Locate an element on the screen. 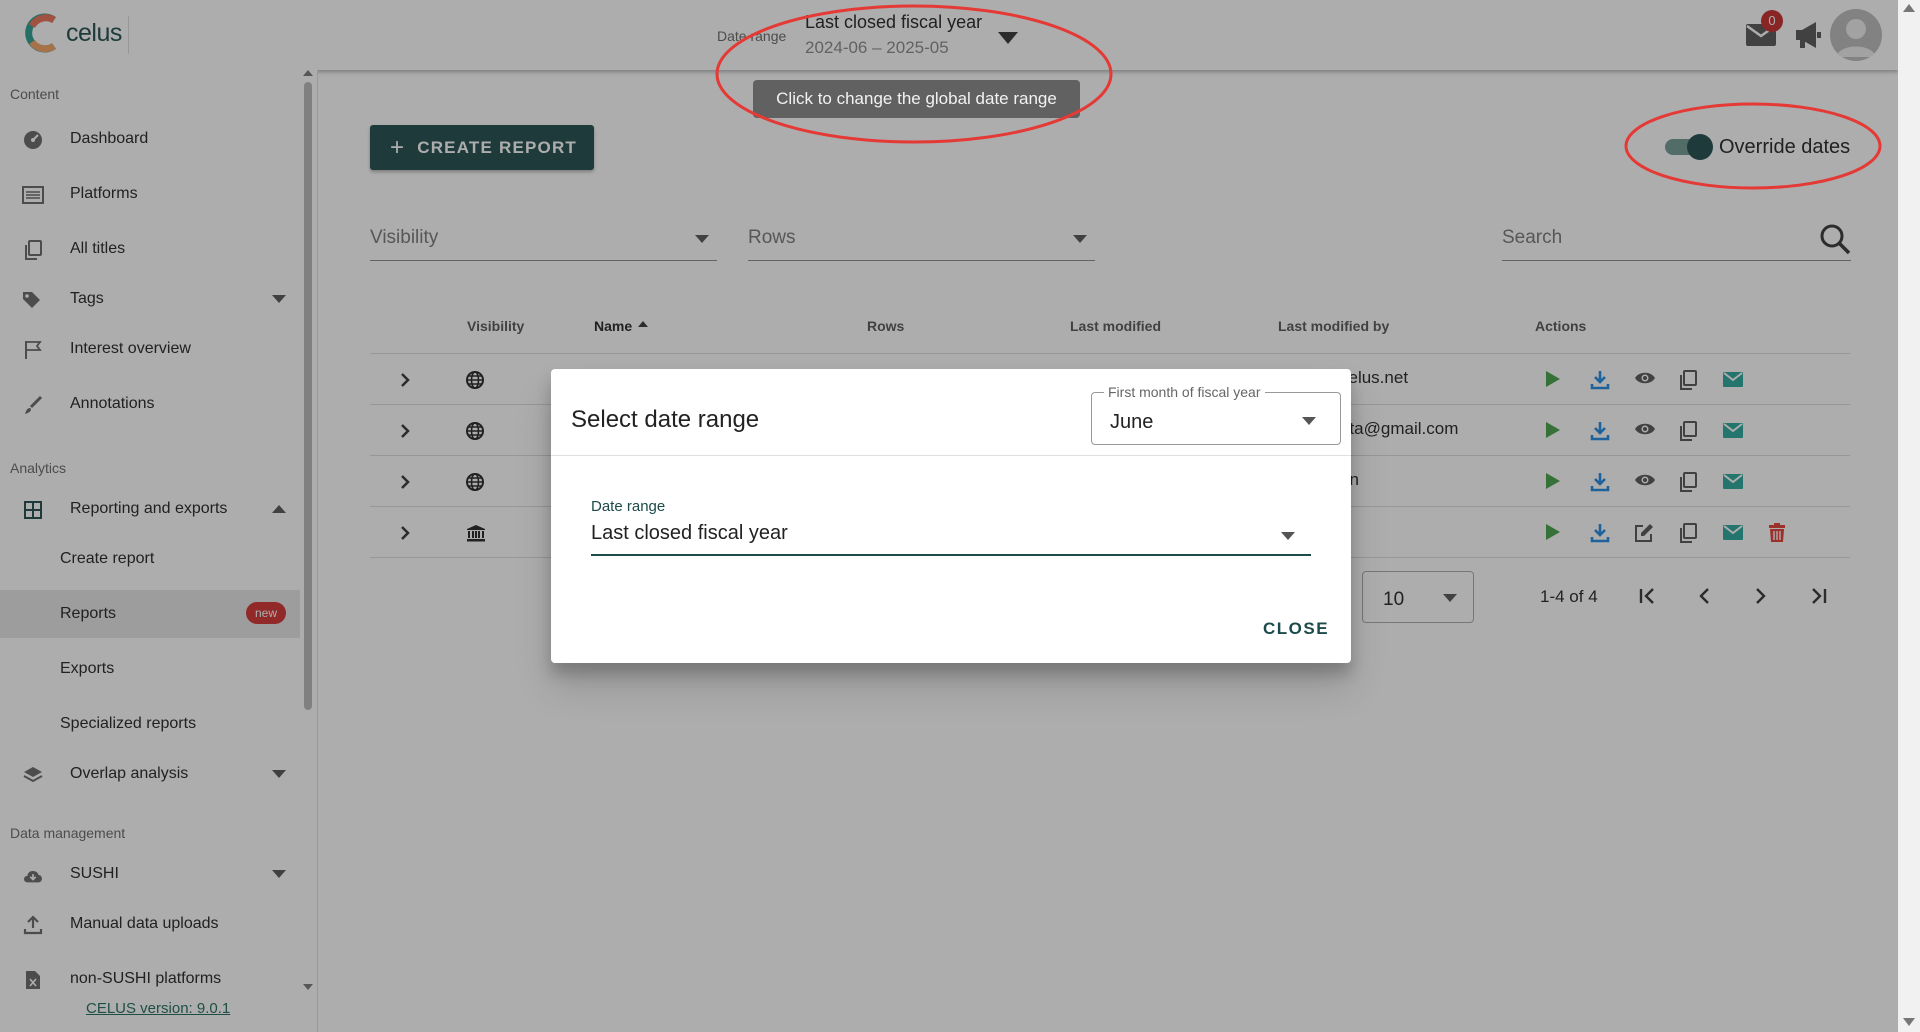 This screenshot has width=1920, height=1032. dialog-divider is located at coordinates (951, 455).